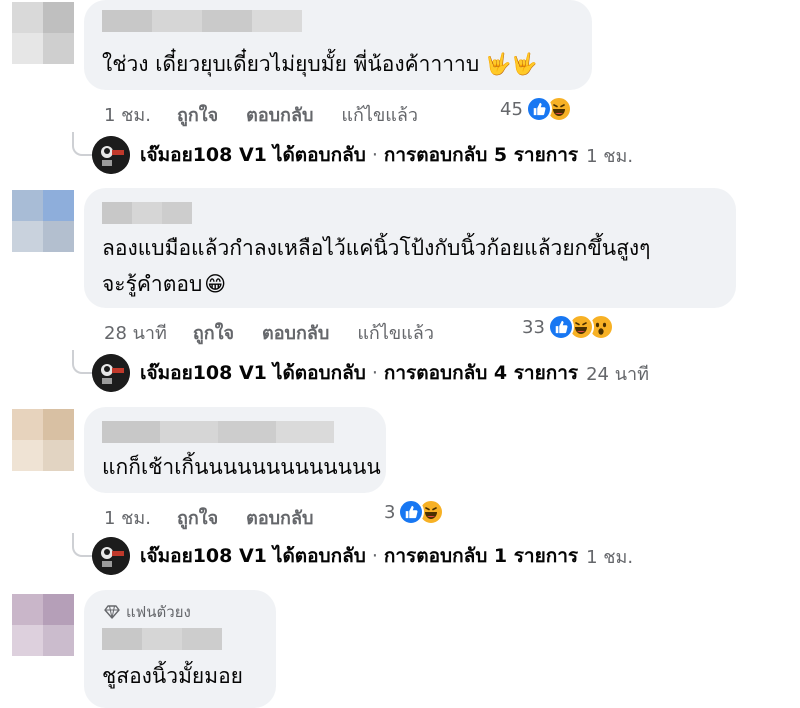 The image size is (800, 708). What do you see at coordinates (215, 284) in the screenshot?
I see `grin-emoji: 😁` at bounding box center [215, 284].